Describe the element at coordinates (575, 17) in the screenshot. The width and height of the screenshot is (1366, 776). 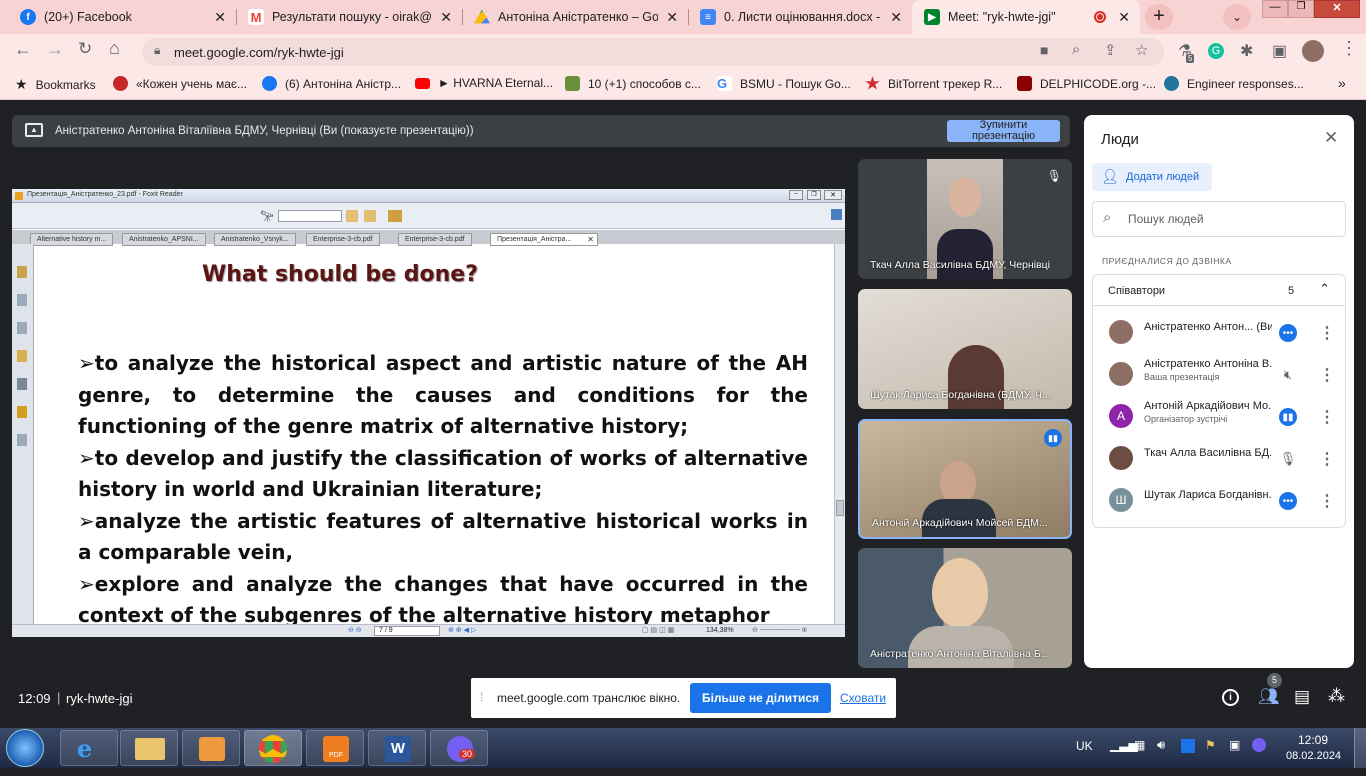
I see `tab-drive: Антоніна Аністратенко – Goo ✕` at that location.